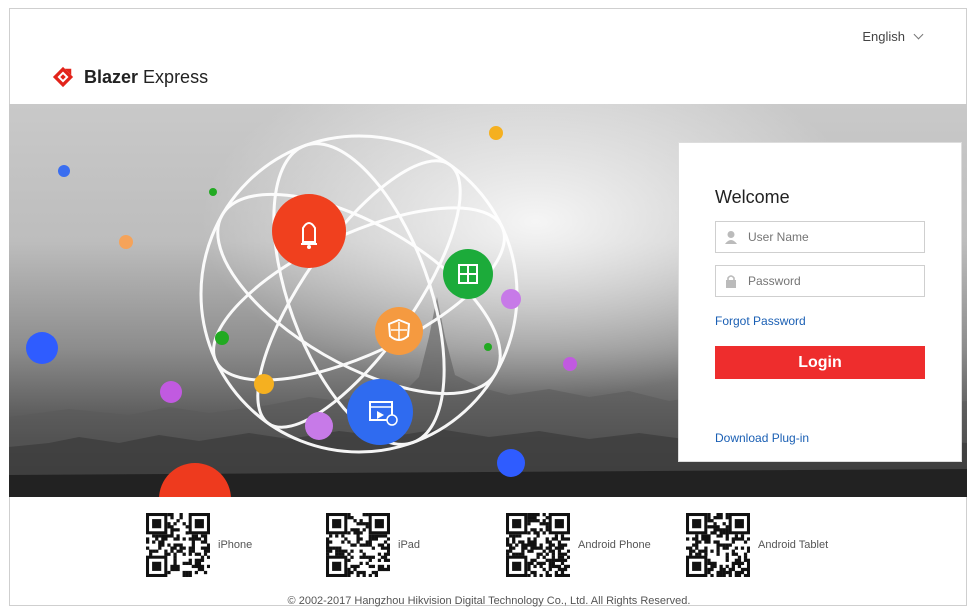 This screenshot has width=978, height=610. Describe the element at coordinates (614, 545) in the screenshot. I see `app-label: Android Phone` at that location.